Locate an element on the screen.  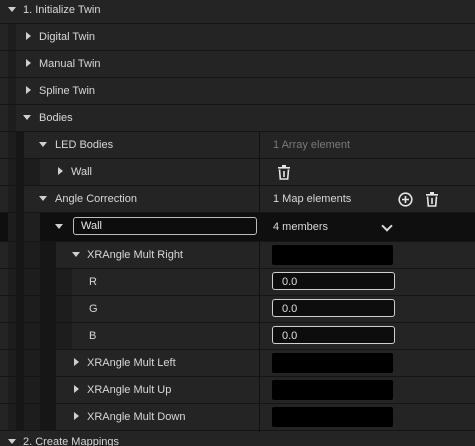
r-value-input: 0.0 is located at coordinates (333, 281).